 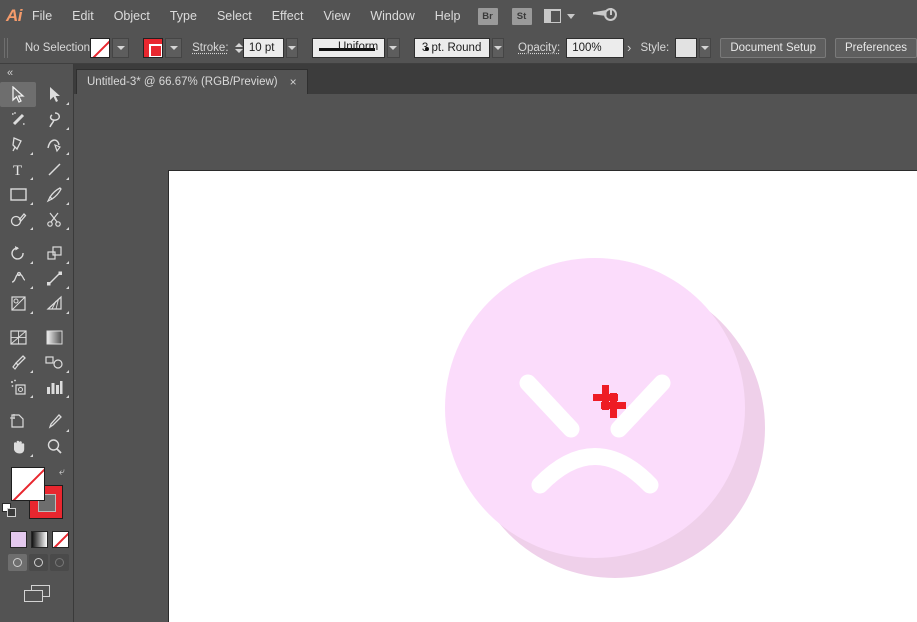 I want to click on menu-type: Type, so click(x=183, y=16).